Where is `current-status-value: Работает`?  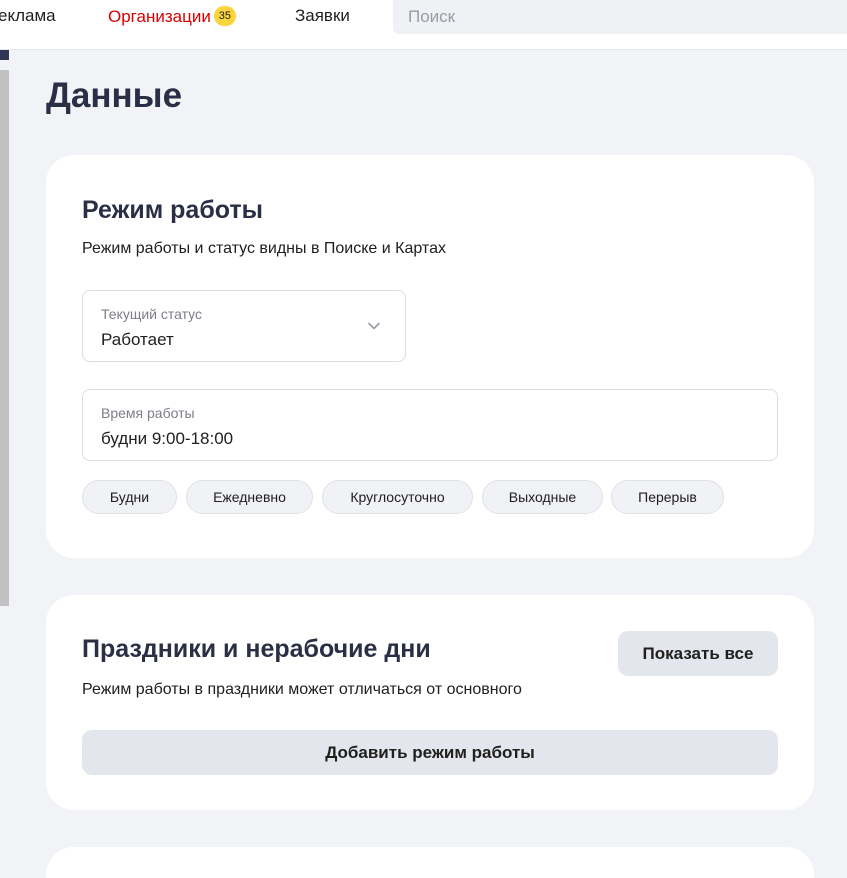
current-status-value: Работает is located at coordinates (137, 339).